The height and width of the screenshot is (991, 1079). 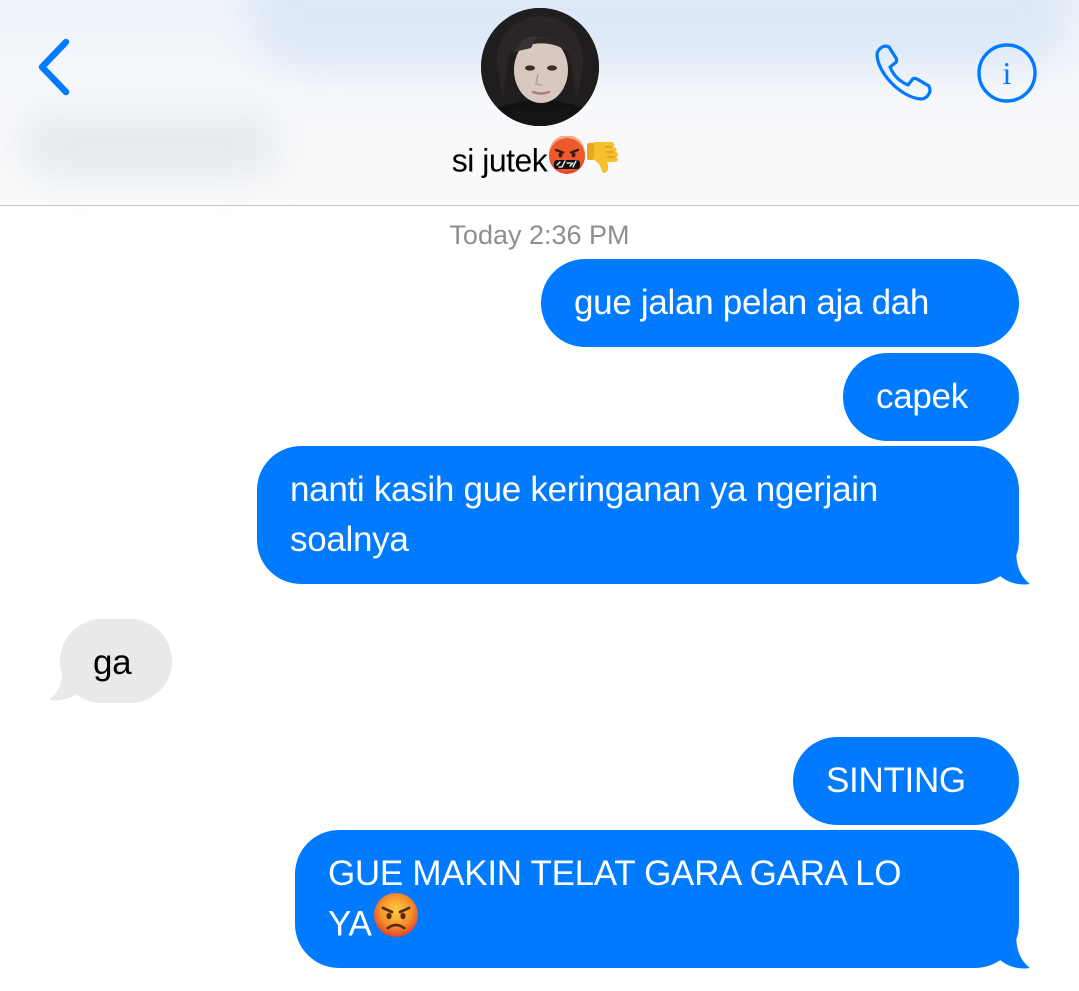 I want to click on info-glyph: i, so click(x=1007, y=73).